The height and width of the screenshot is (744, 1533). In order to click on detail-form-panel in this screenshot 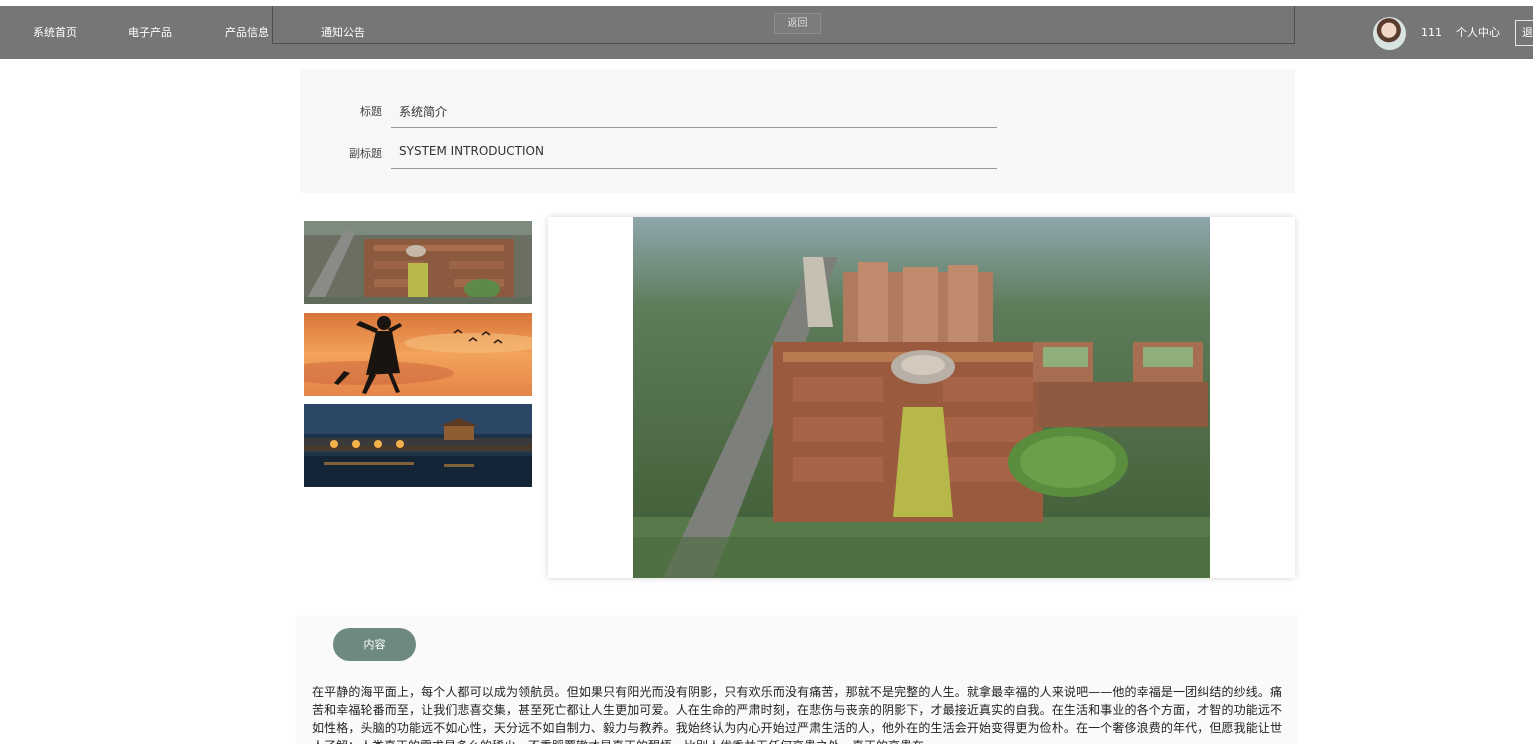, I will do `click(797, 131)`.